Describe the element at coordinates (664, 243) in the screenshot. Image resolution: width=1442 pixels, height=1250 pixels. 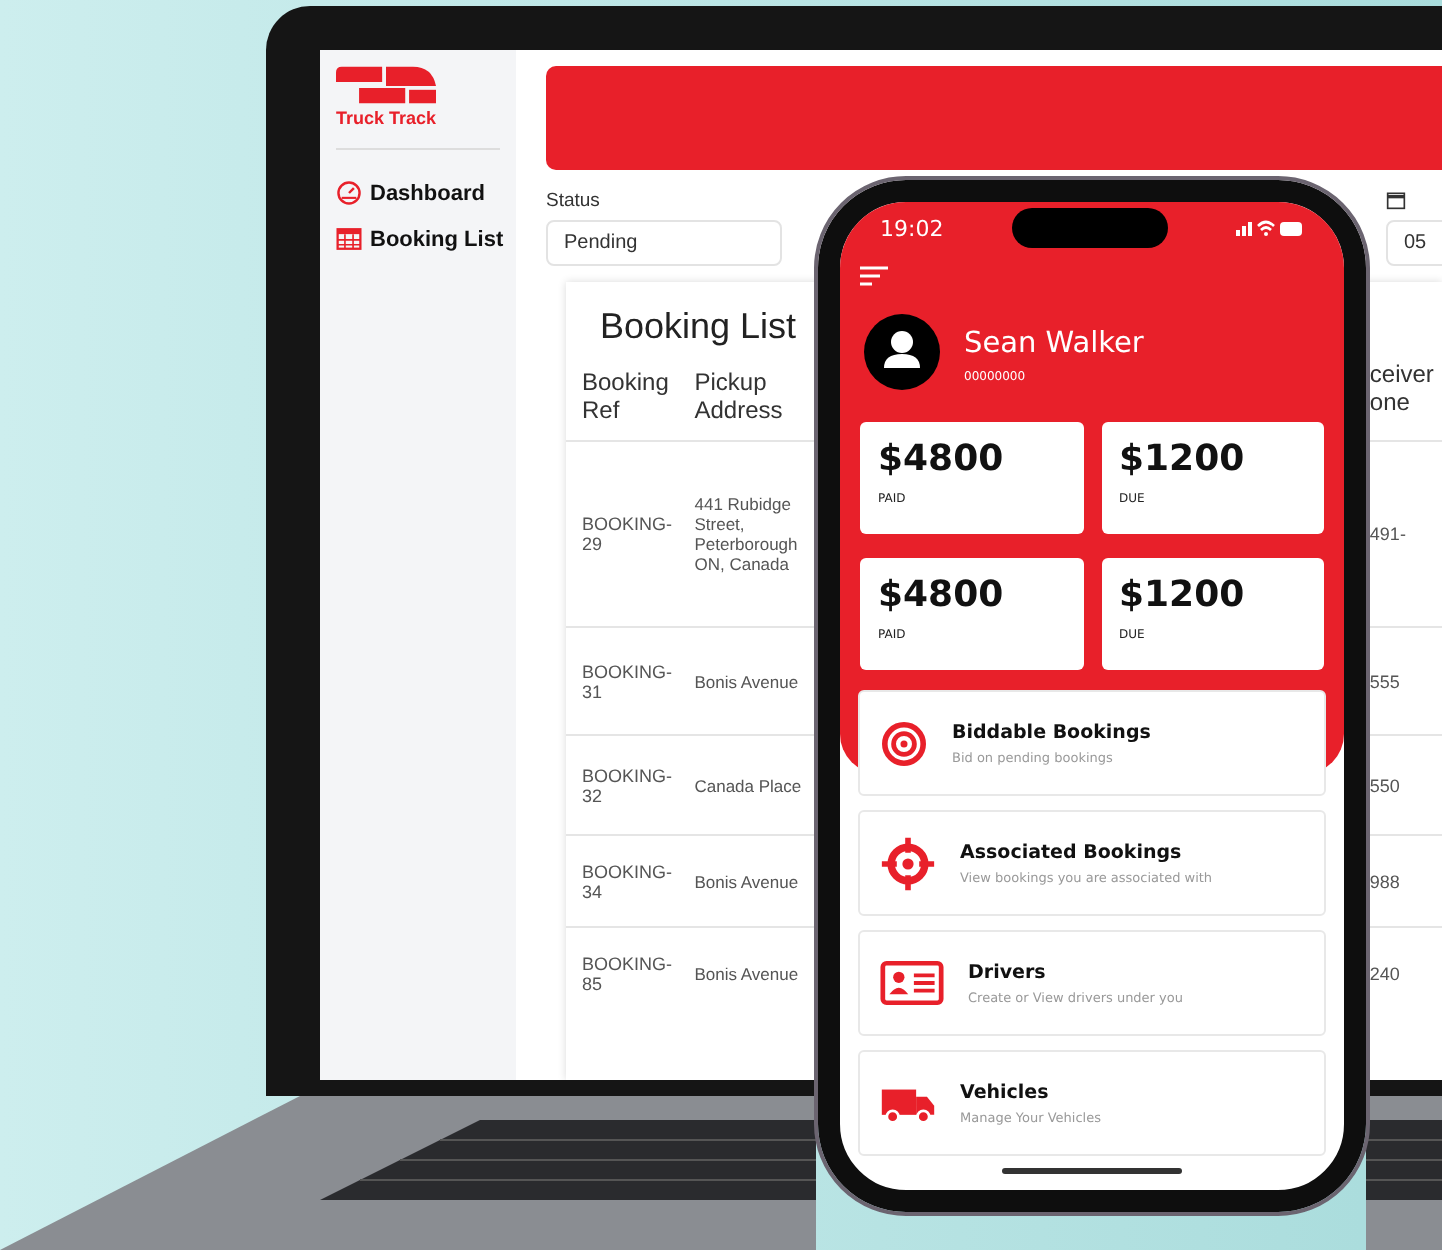
I see `status-dropdown: Pending` at that location.